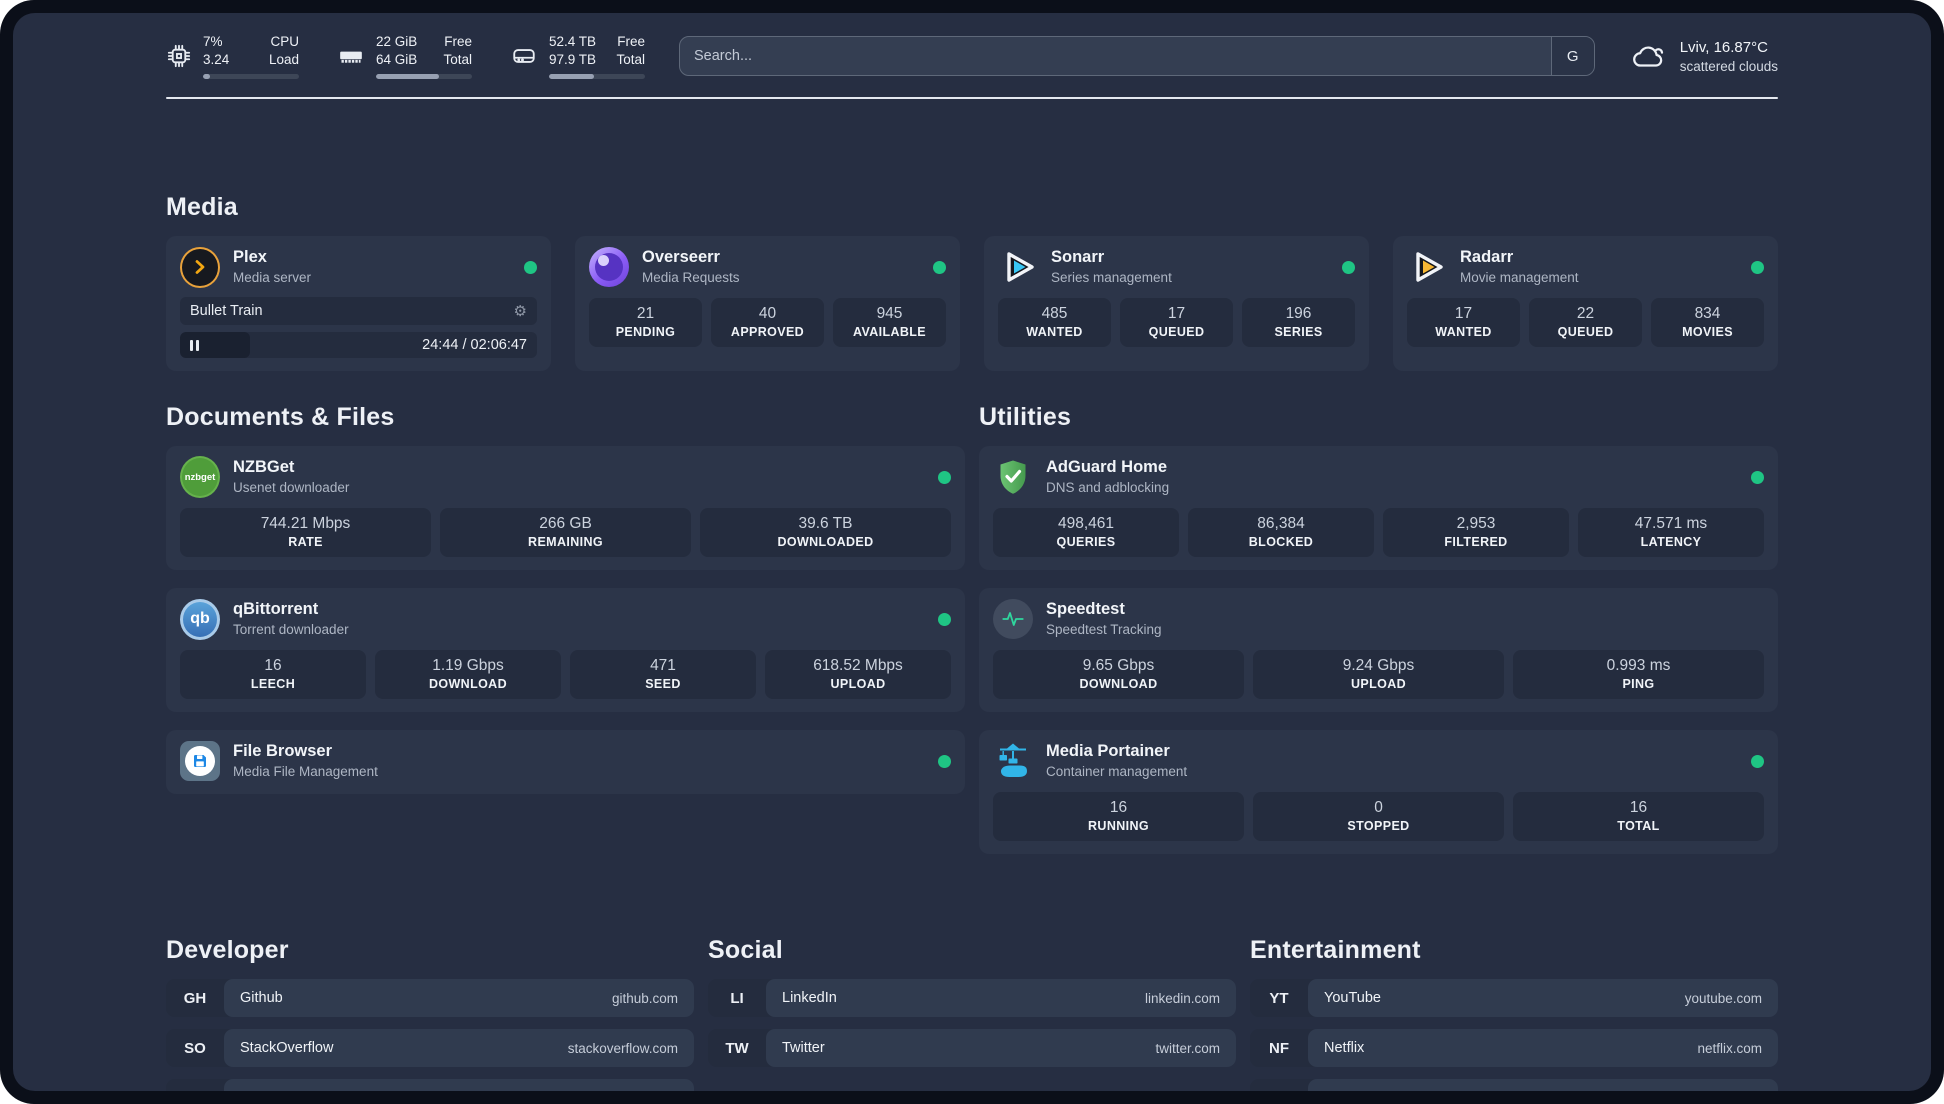 This screenshot has height=1104, width=1944. I want to click on stat-latency: 47.571 ms LATENCY, so click(1671, 532).